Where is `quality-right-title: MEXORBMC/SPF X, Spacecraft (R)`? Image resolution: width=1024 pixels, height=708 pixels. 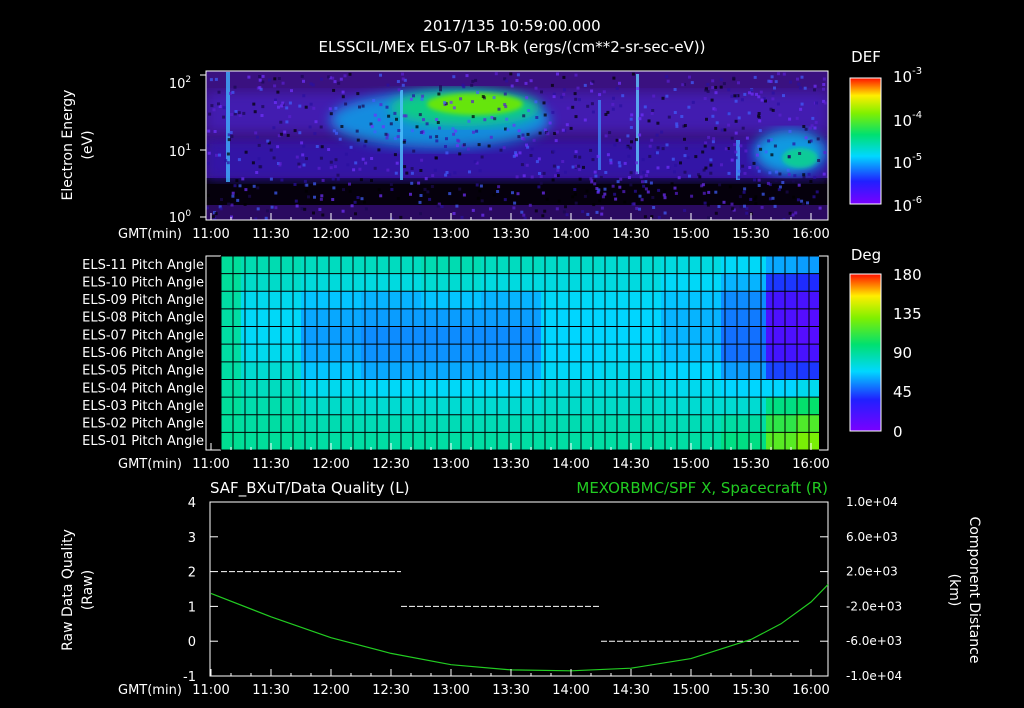
quality-right-title: MEXORBMC/SPF X, Spacecraft (R) is located at coordinates (702, 488).